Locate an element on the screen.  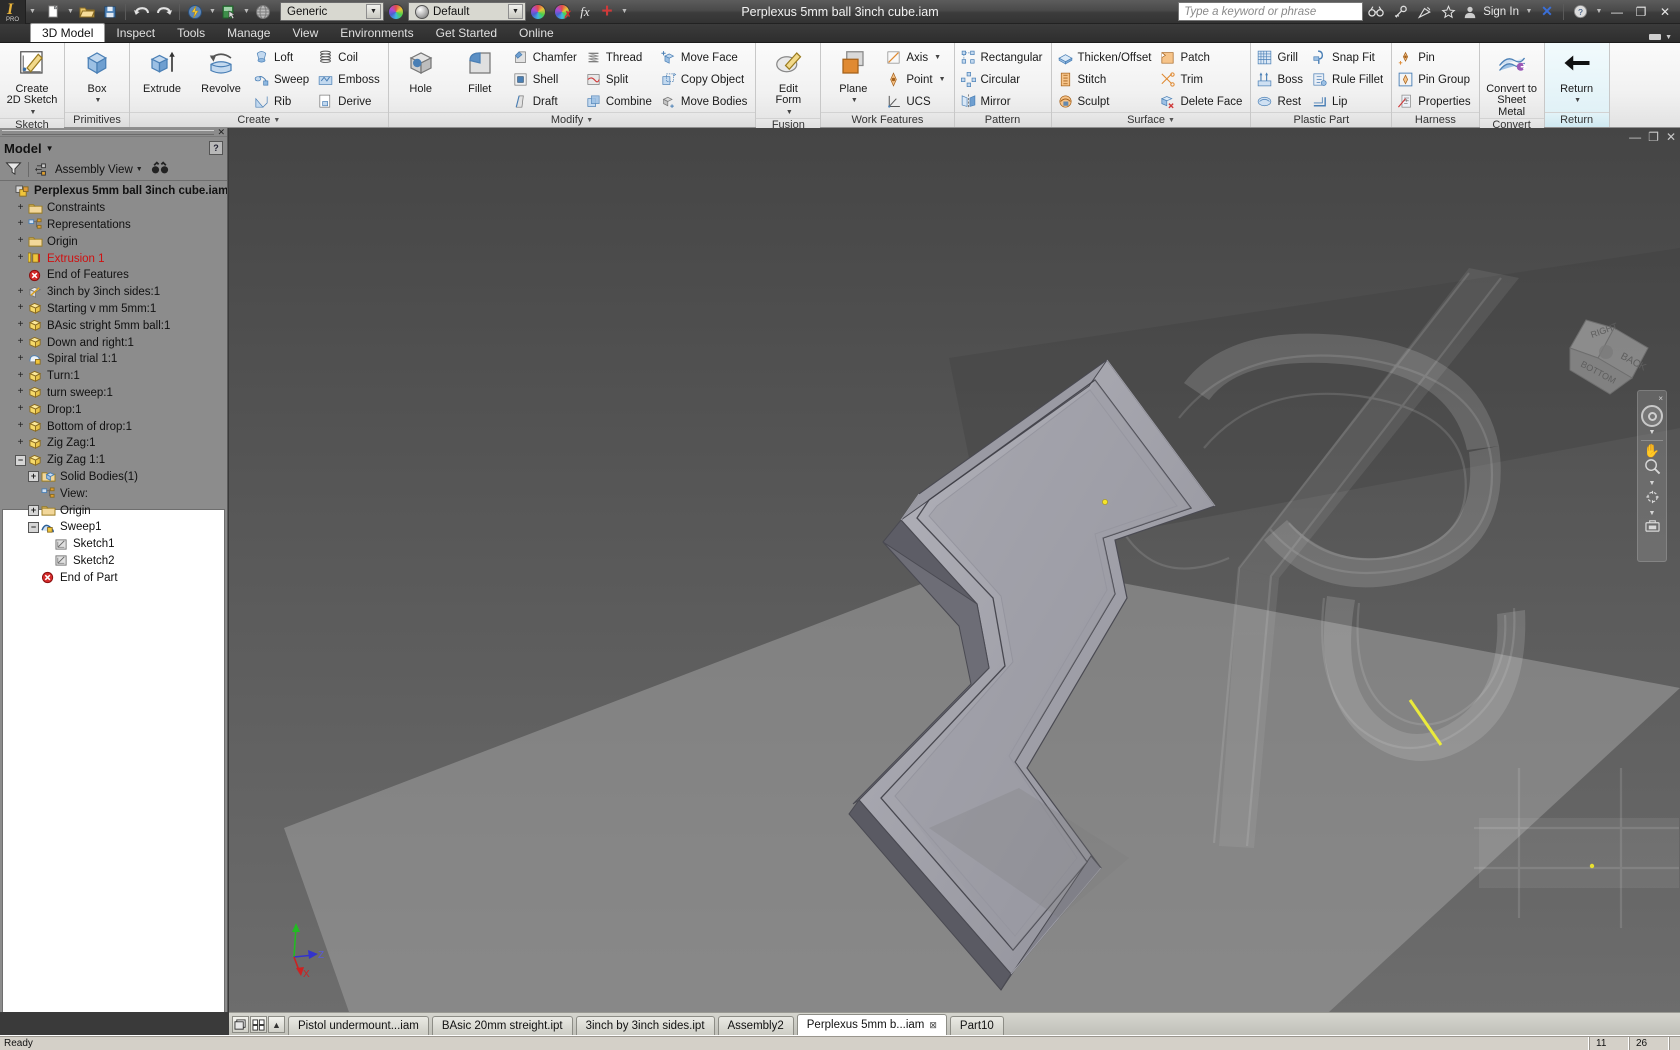
cascade-windows-icon is located at coordinates (240, 1024).